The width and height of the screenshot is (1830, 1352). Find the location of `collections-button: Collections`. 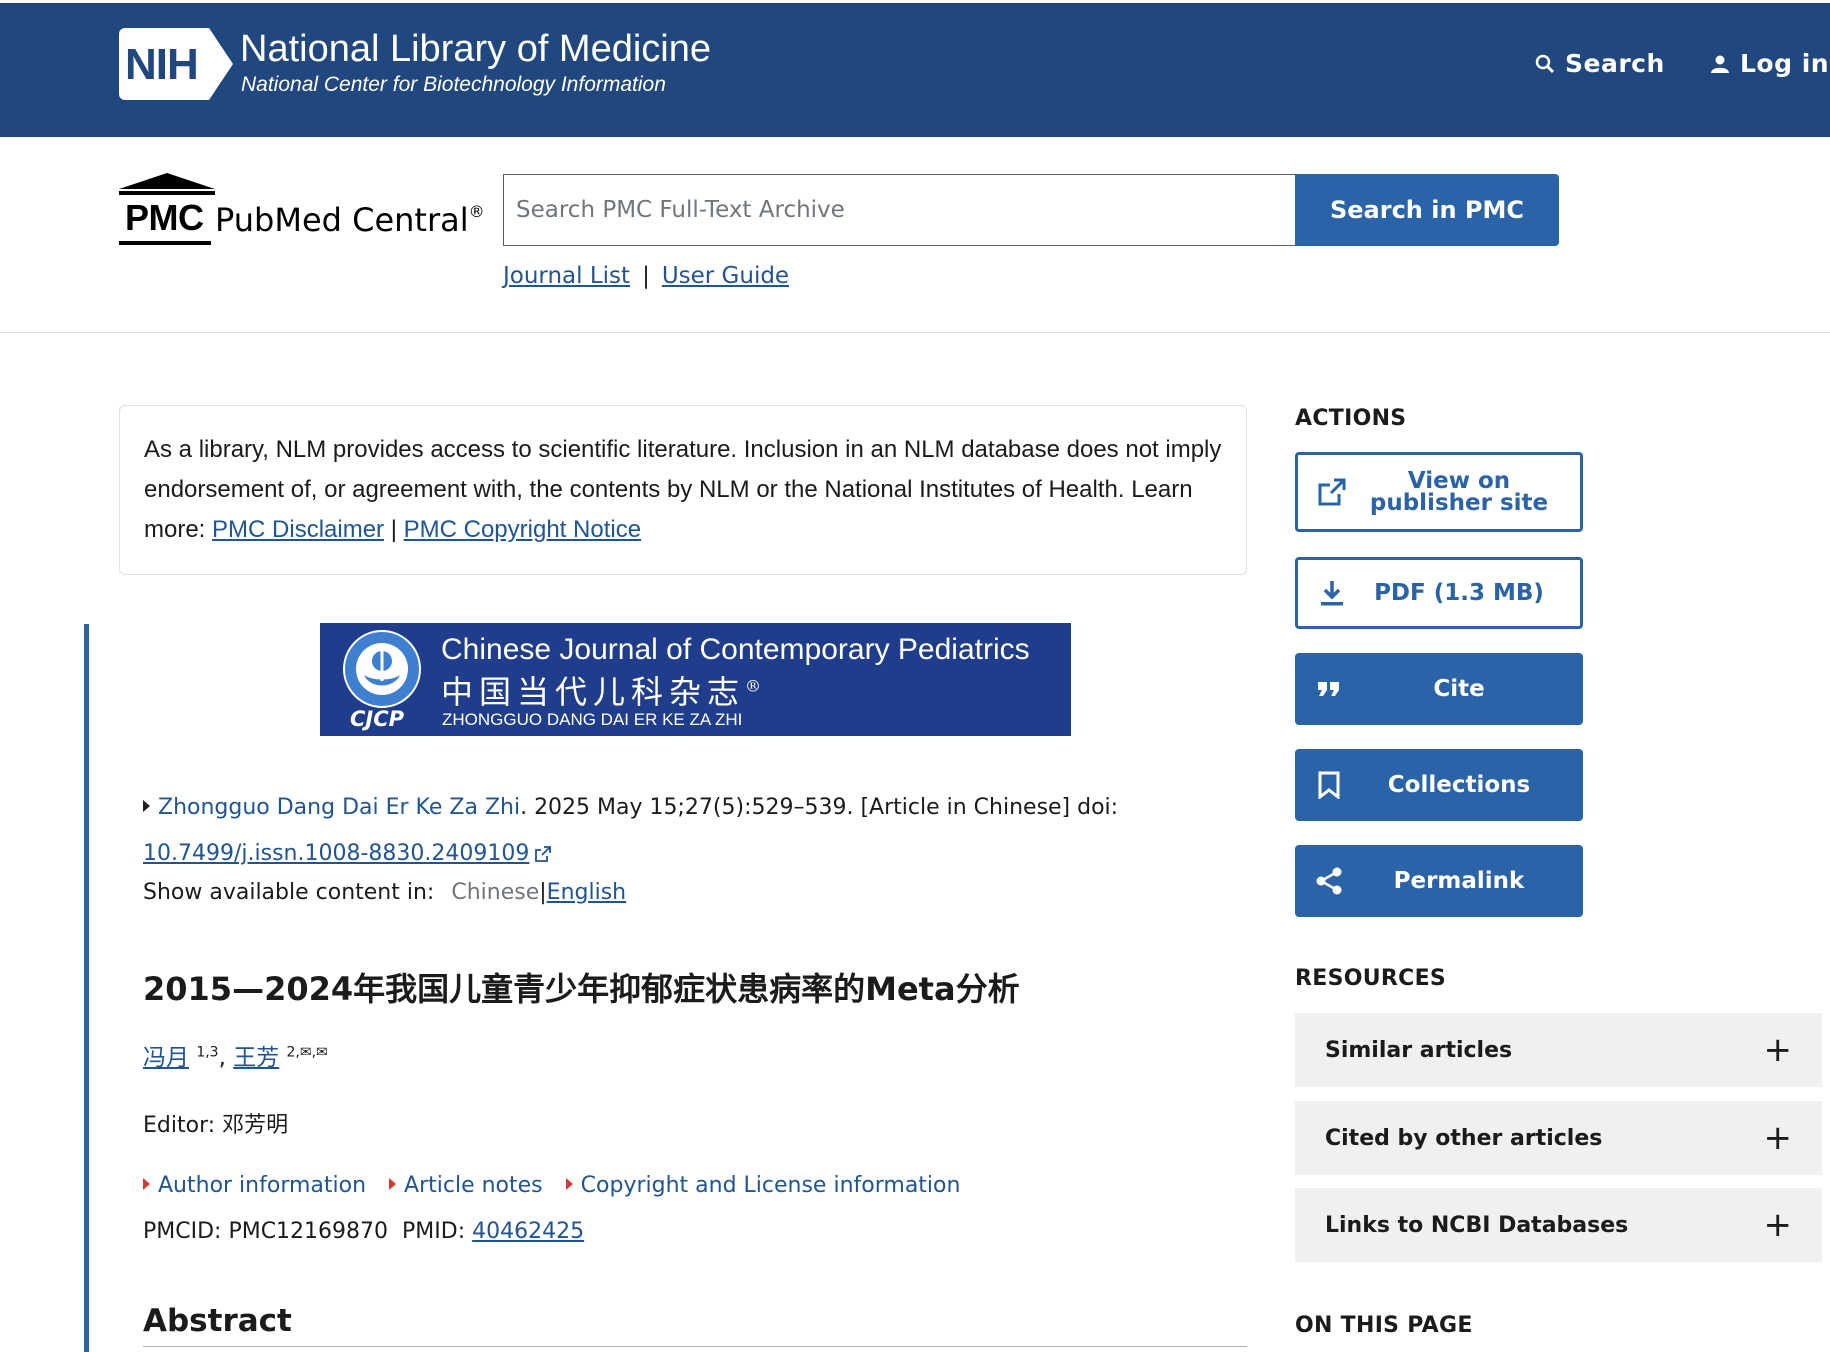

collections-button: Collections is located at coordinates (1439, 785).